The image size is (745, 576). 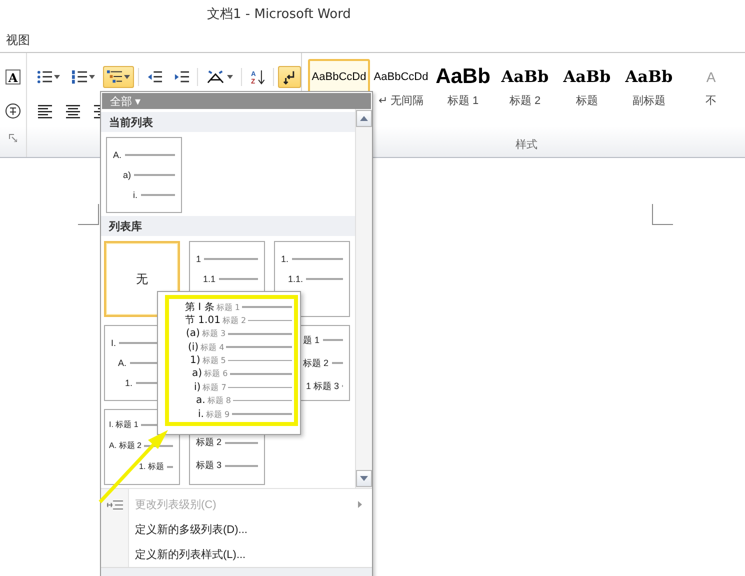 I want to click on dialog-launcher-icon, so click(x=13, y=138).